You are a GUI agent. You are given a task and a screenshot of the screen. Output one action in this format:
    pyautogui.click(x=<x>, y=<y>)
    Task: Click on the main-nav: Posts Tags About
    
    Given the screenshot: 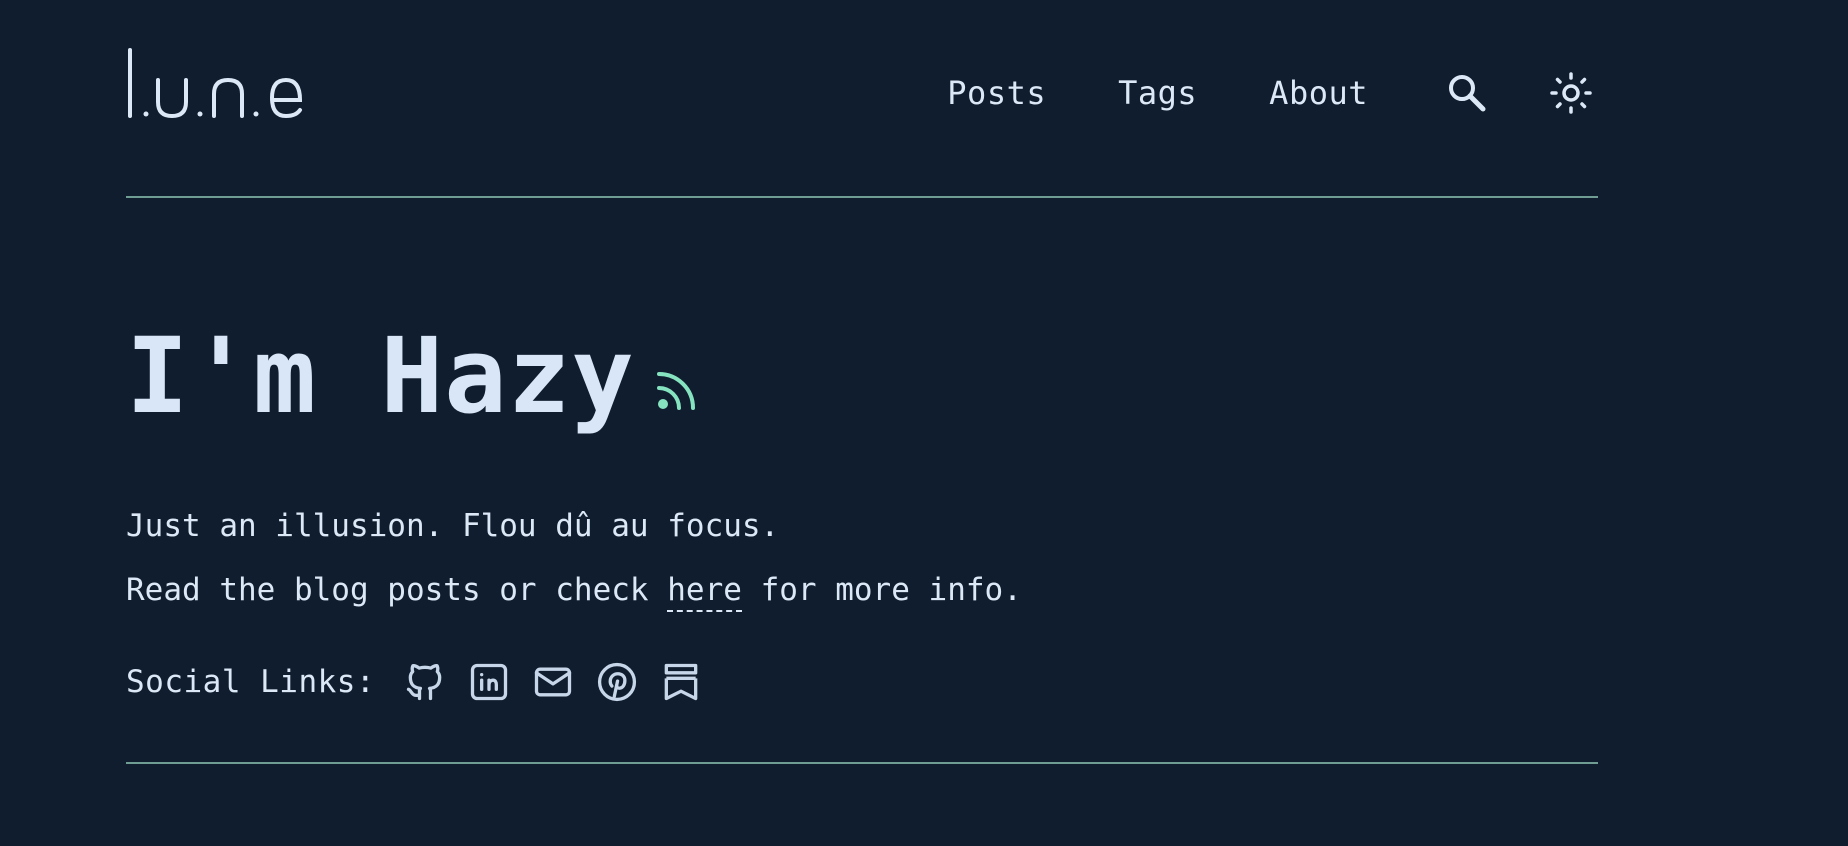 What is the action you would take?
    pyautogui.click(x=1272, y=93)
    